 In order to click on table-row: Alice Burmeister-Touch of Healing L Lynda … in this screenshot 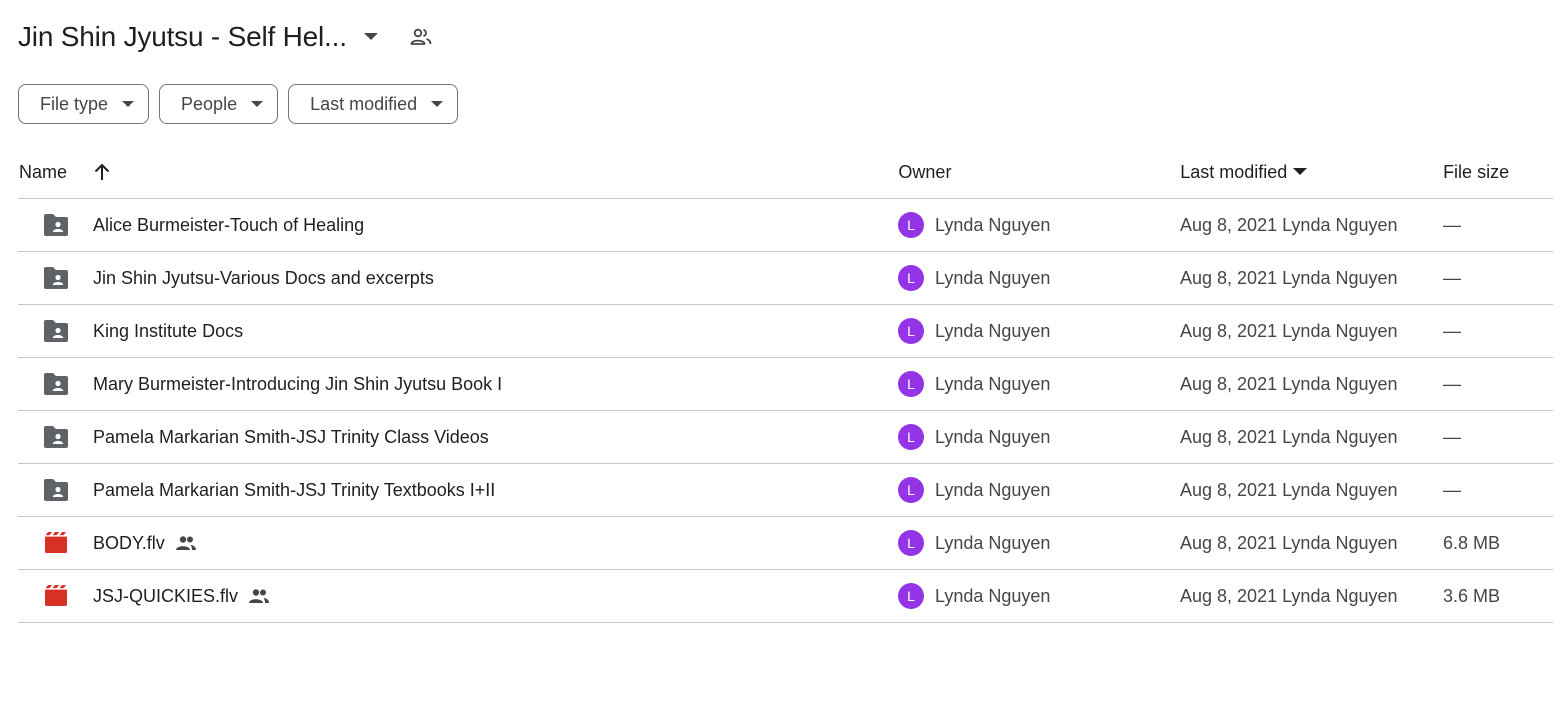, I will do `click(785, 225)`.